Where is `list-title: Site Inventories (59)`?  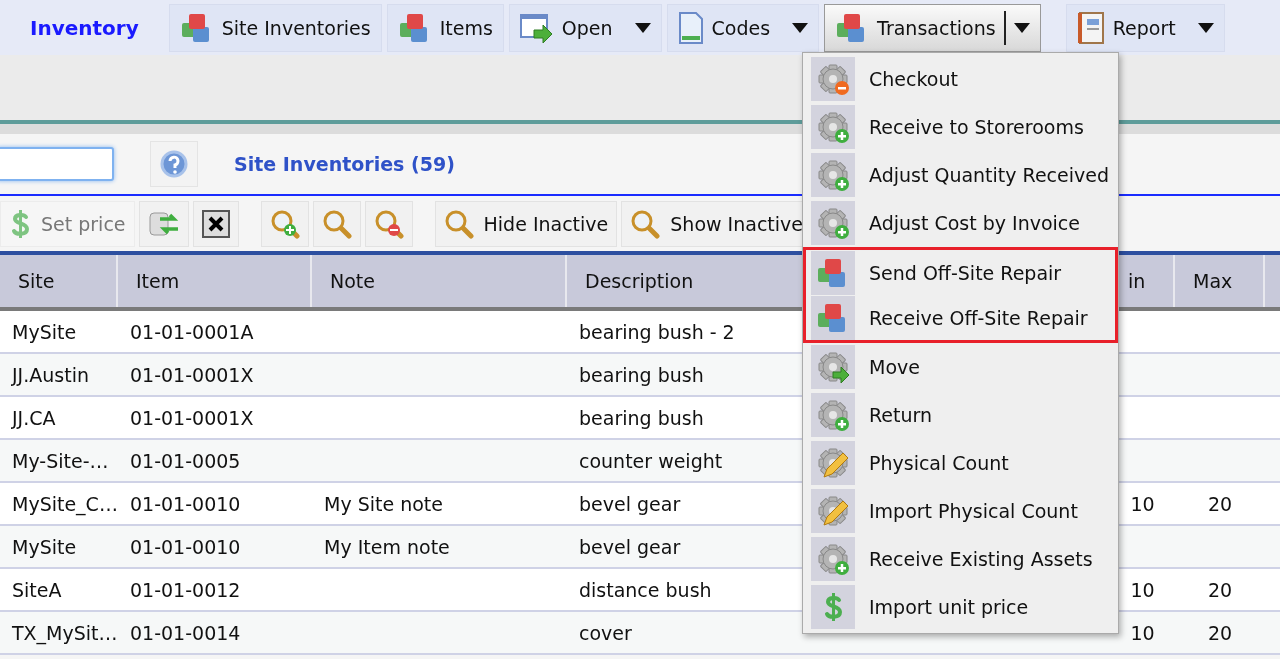 list-title: Site Inventories (59) is located at coordinates (344, 164).